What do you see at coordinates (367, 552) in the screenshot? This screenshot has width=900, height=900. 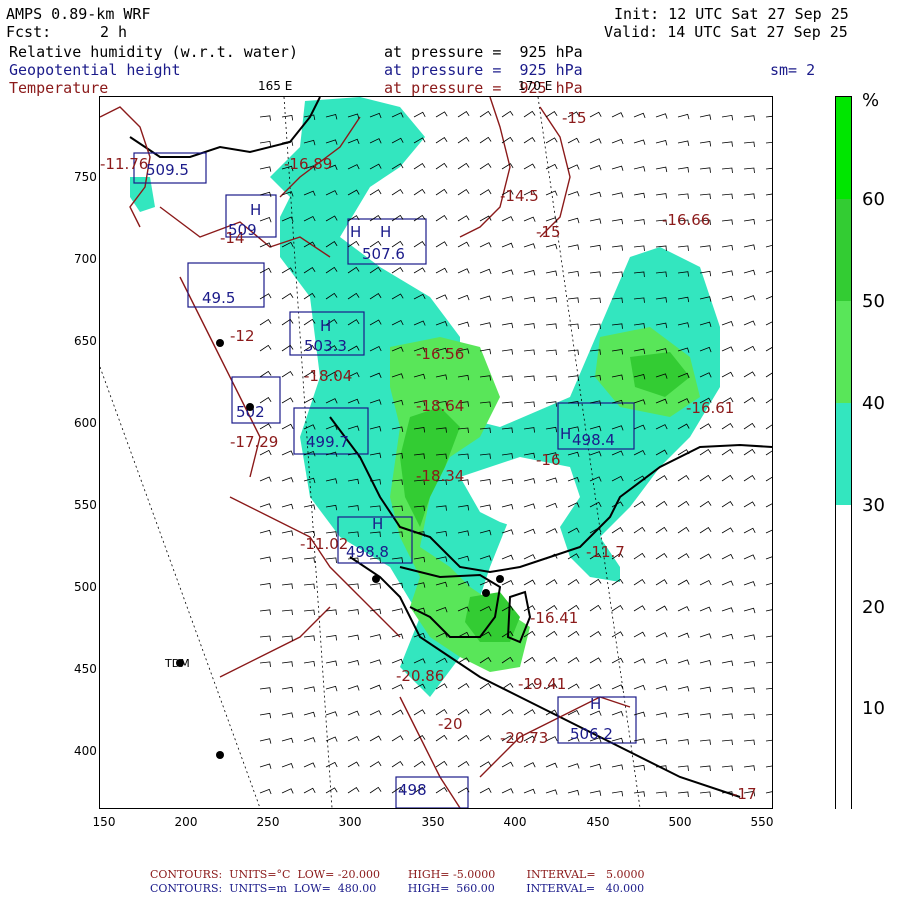 I see `height-label: 498.8` at bounding box center [367, 552].